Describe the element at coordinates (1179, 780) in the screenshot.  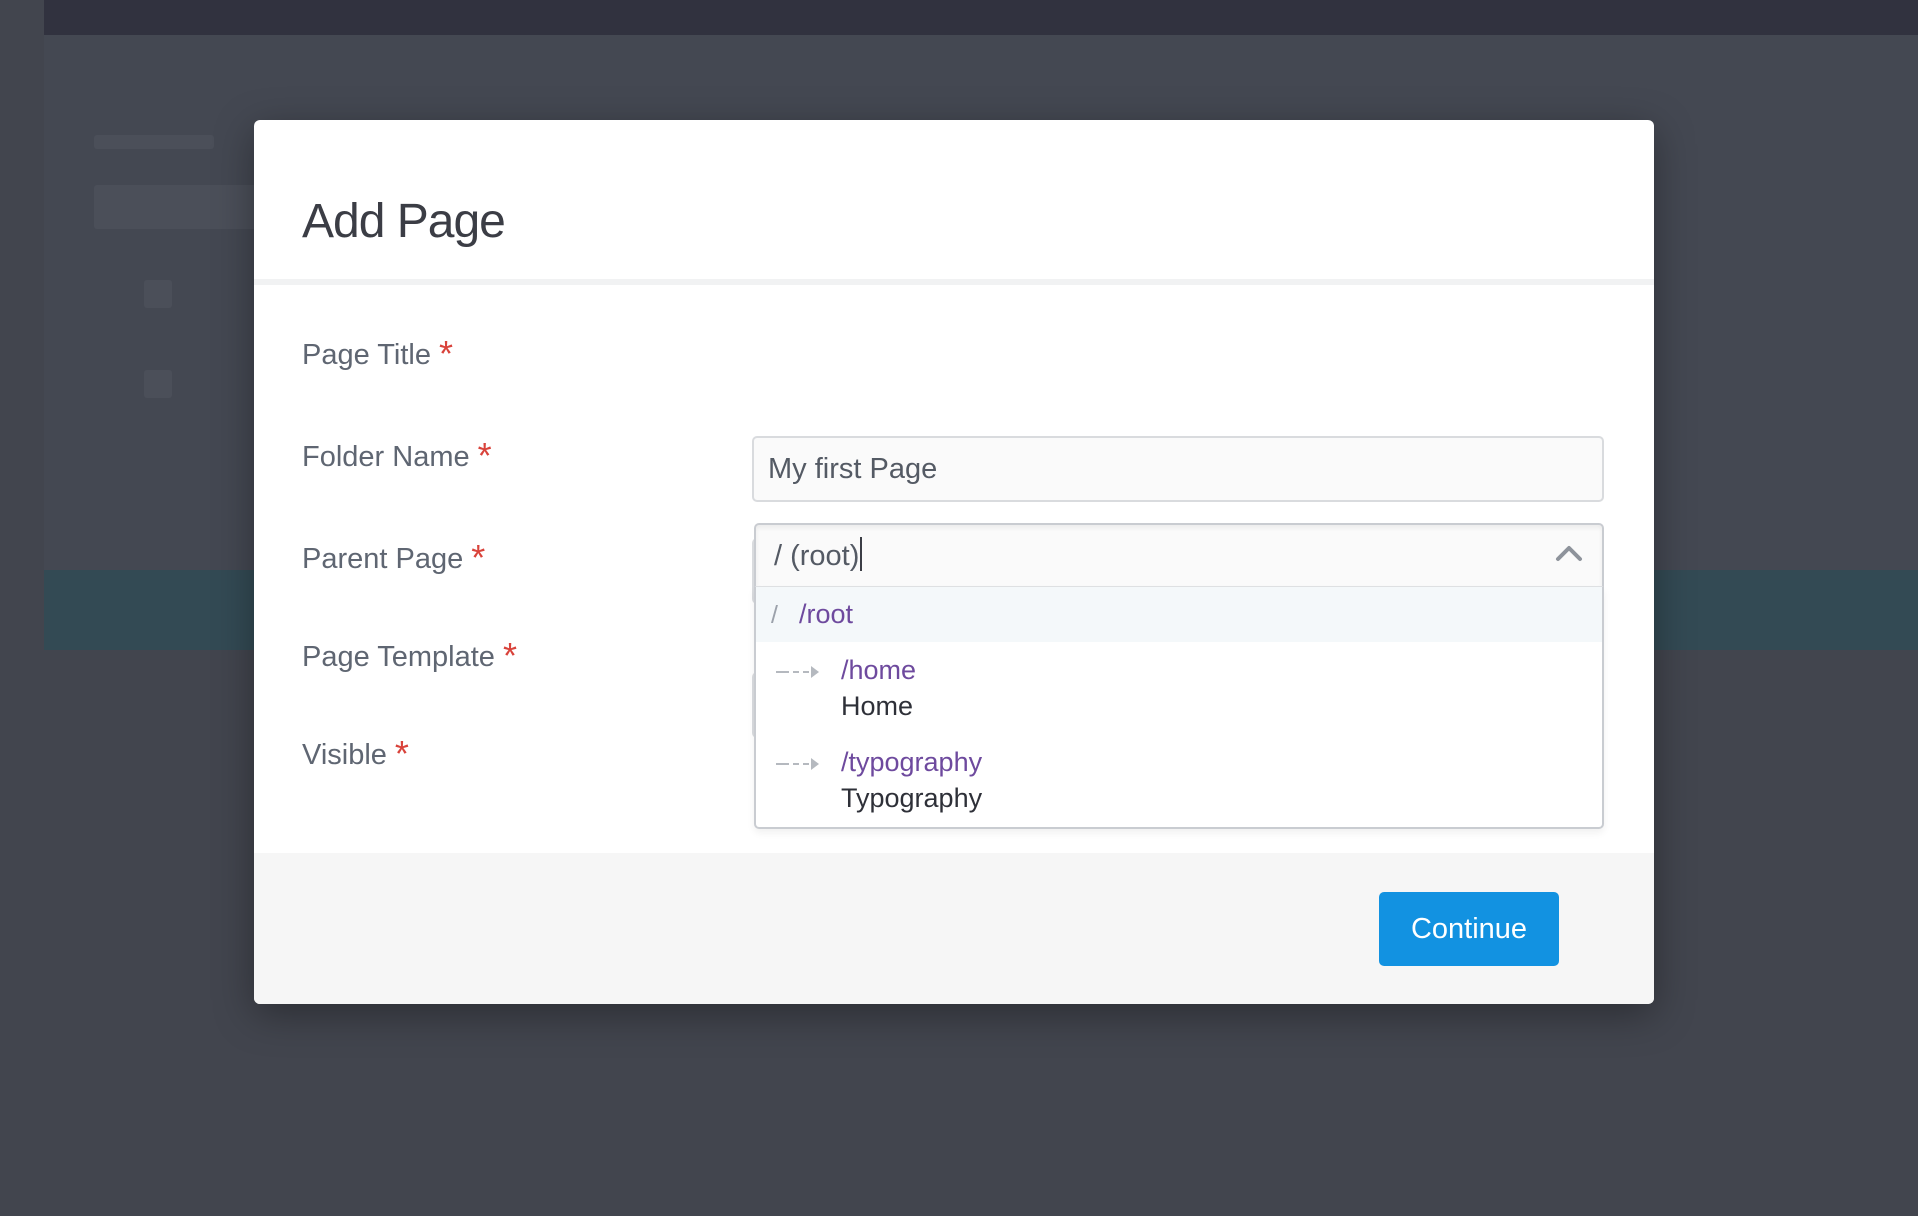
I see `dropdown-option-typography: /typography Typography` at that location.